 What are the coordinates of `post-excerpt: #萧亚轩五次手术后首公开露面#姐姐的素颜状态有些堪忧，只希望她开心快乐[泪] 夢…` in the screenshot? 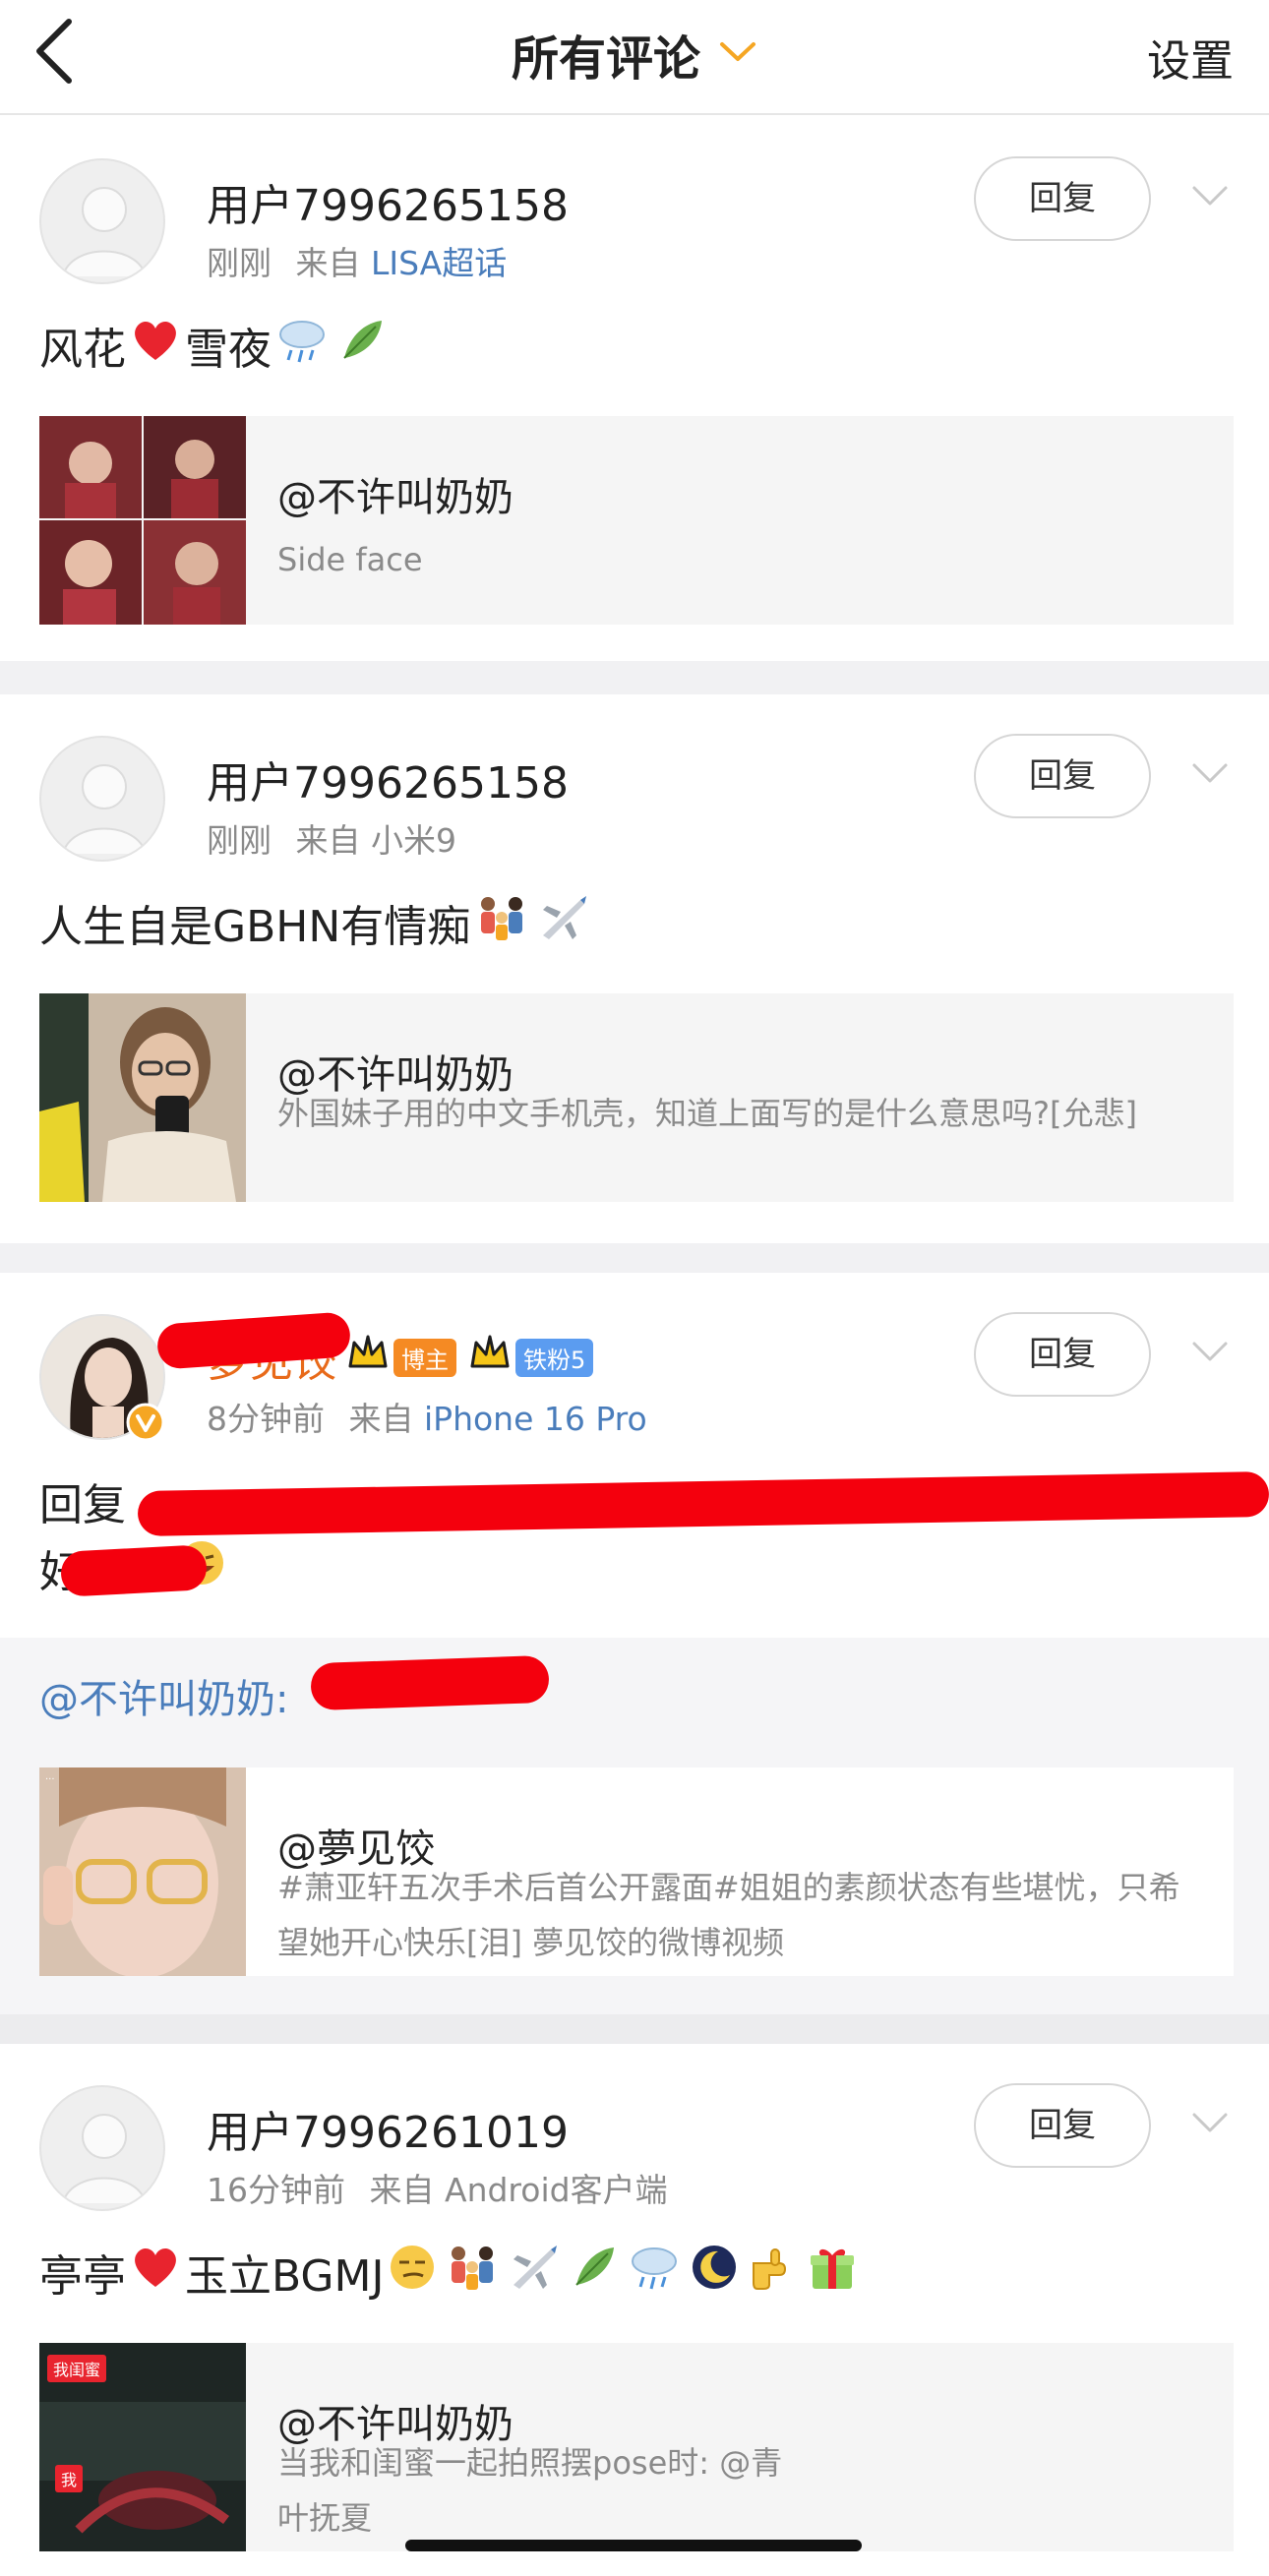 It's located at (728, 1915).